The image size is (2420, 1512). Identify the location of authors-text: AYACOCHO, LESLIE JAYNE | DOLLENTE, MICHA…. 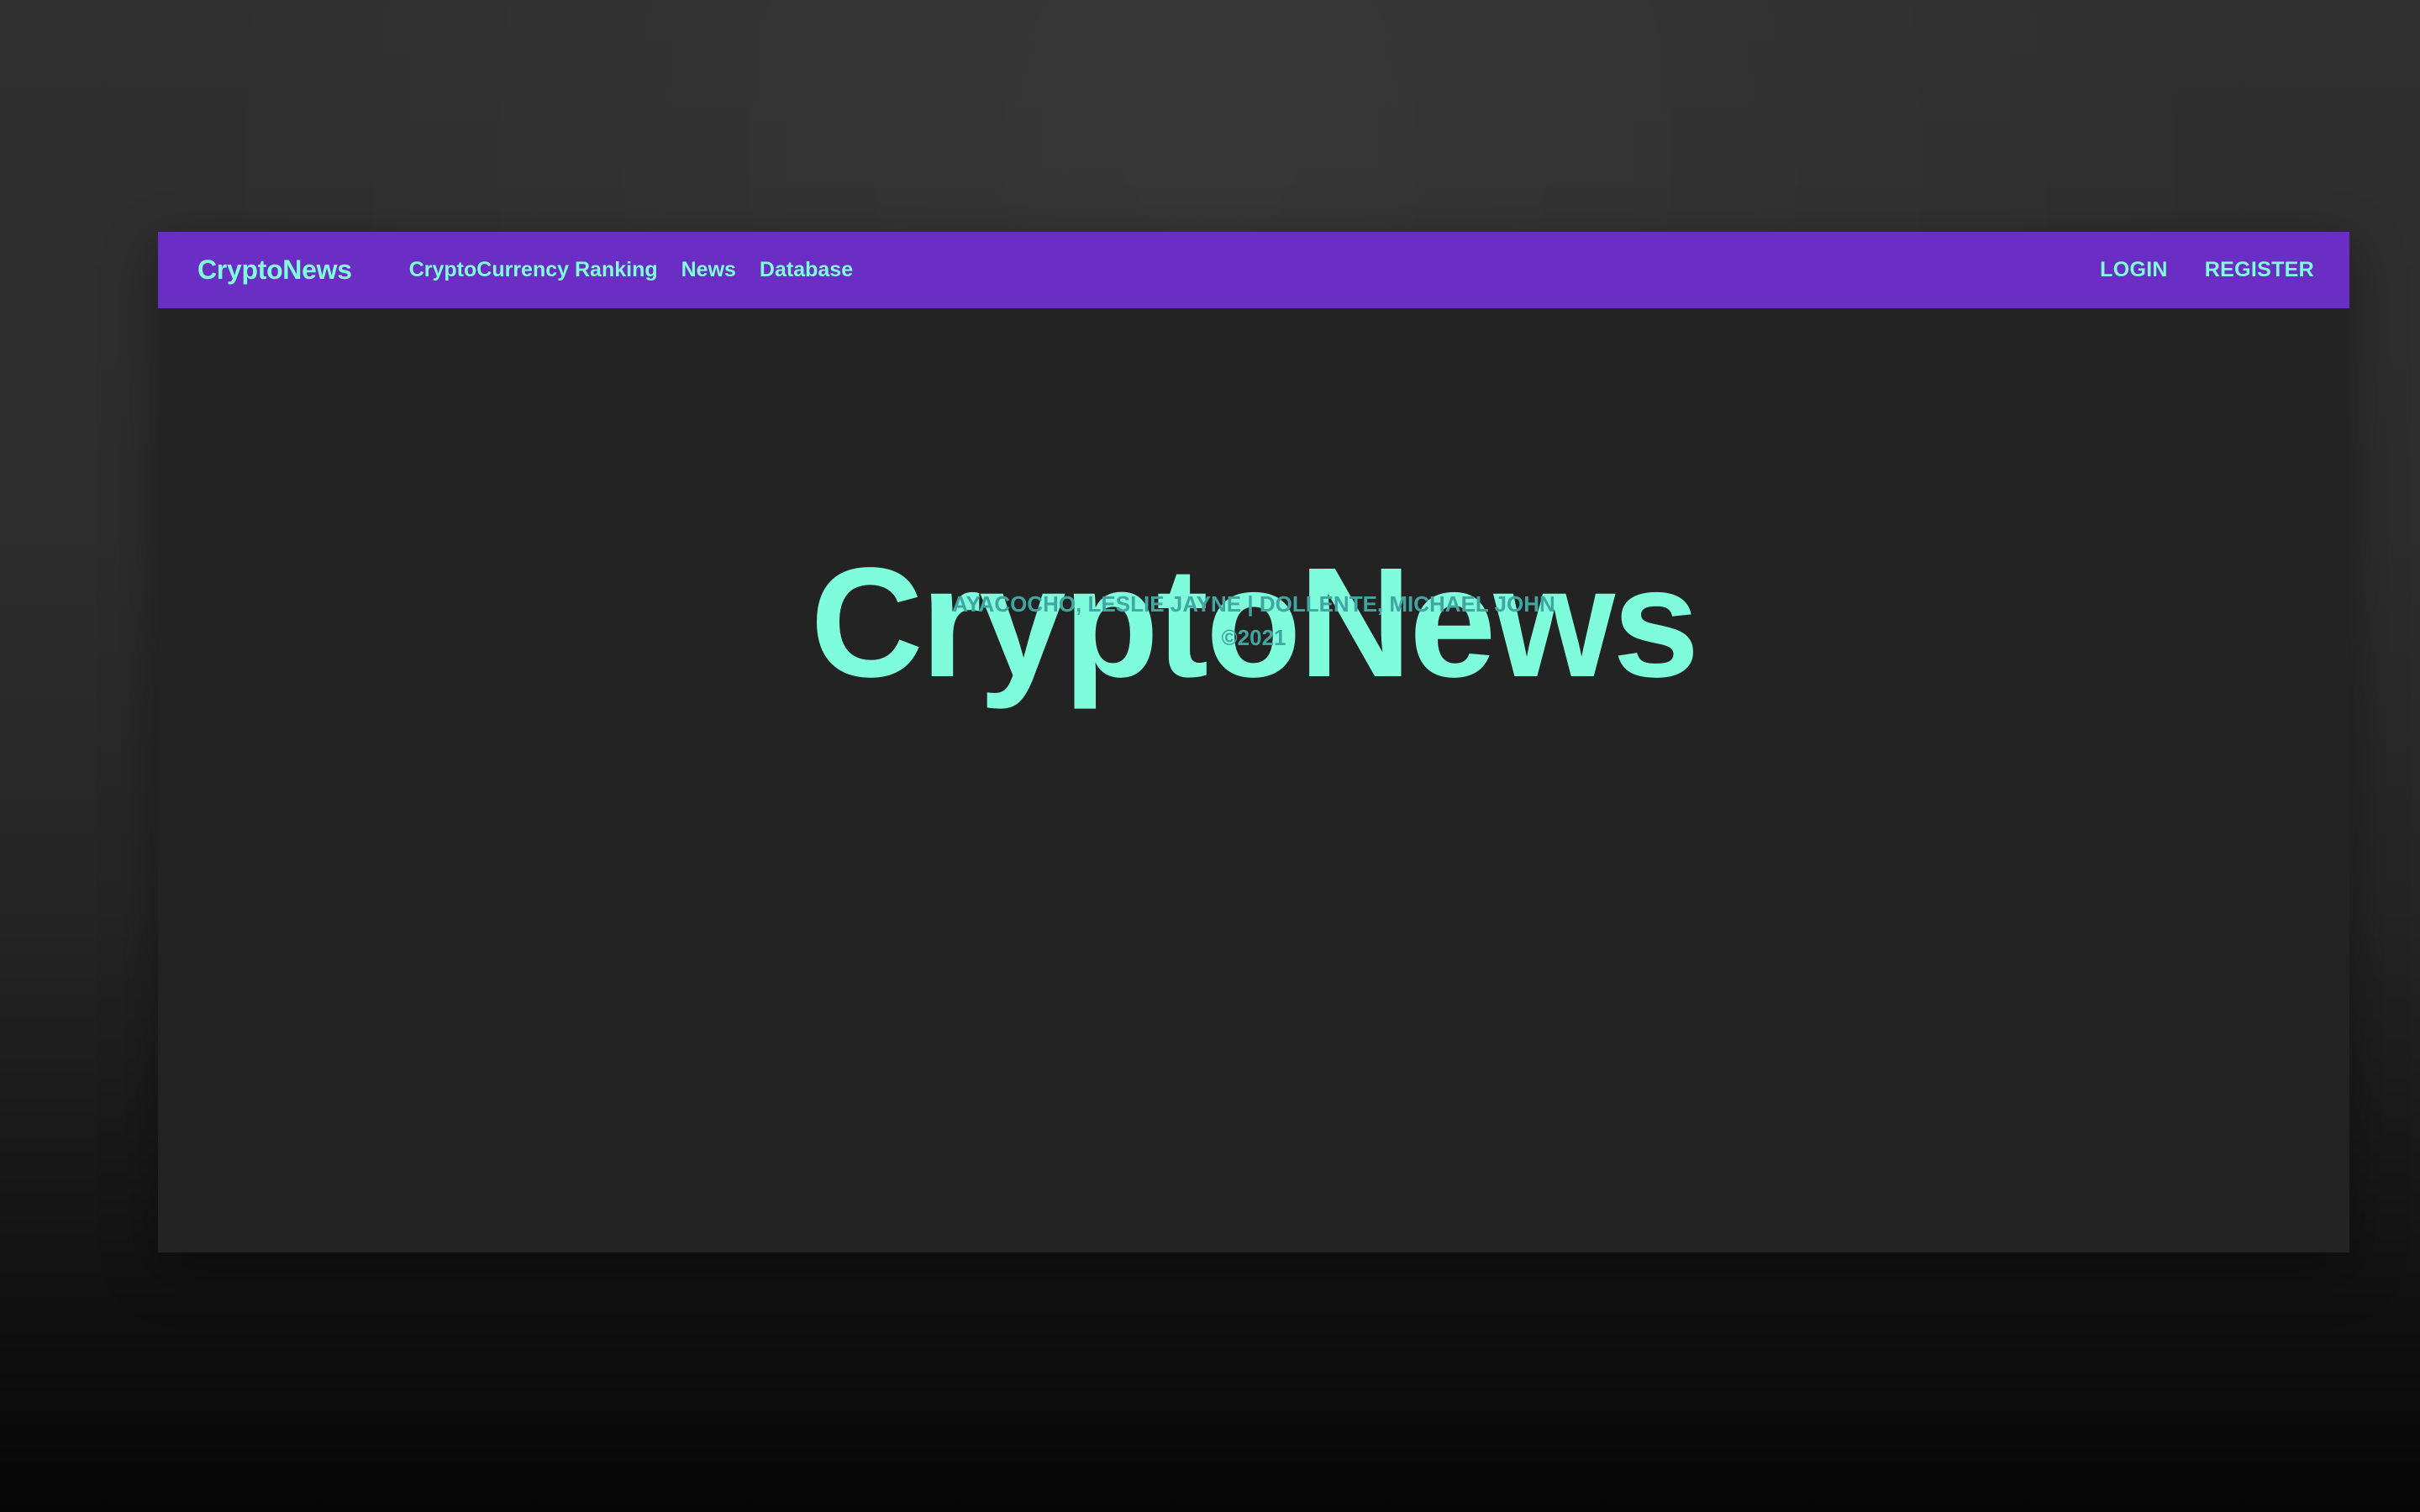
(1254, 604).